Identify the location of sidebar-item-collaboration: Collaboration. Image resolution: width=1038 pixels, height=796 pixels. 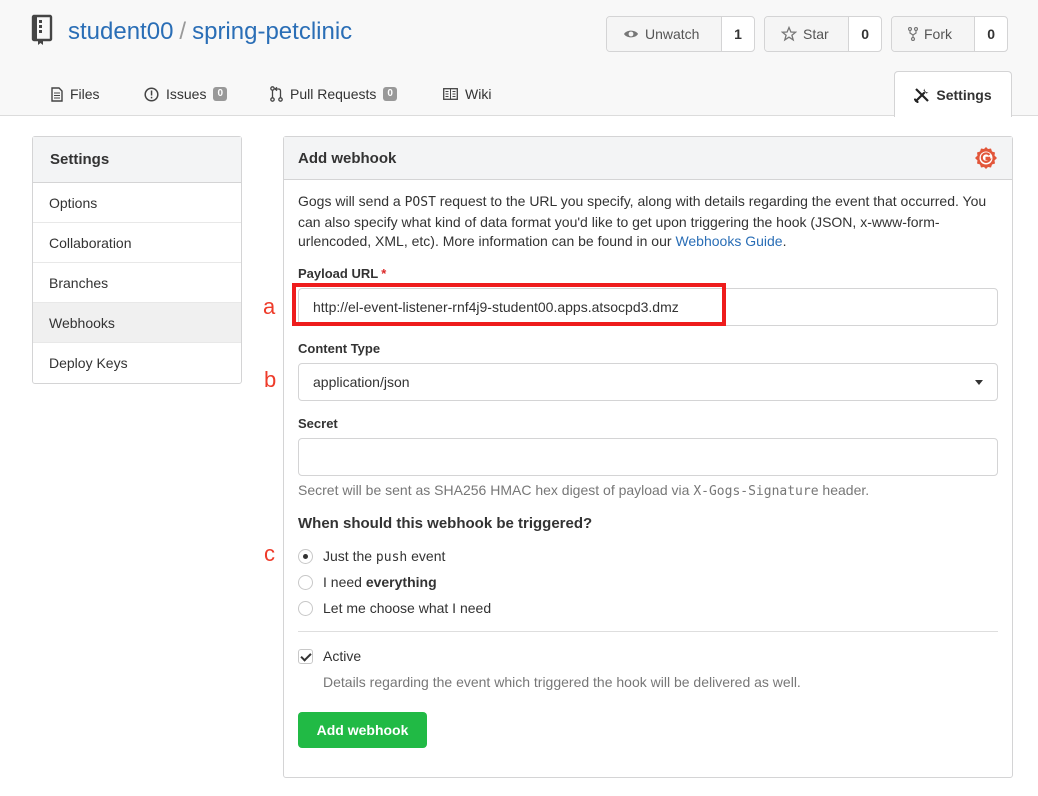
(137, 243).